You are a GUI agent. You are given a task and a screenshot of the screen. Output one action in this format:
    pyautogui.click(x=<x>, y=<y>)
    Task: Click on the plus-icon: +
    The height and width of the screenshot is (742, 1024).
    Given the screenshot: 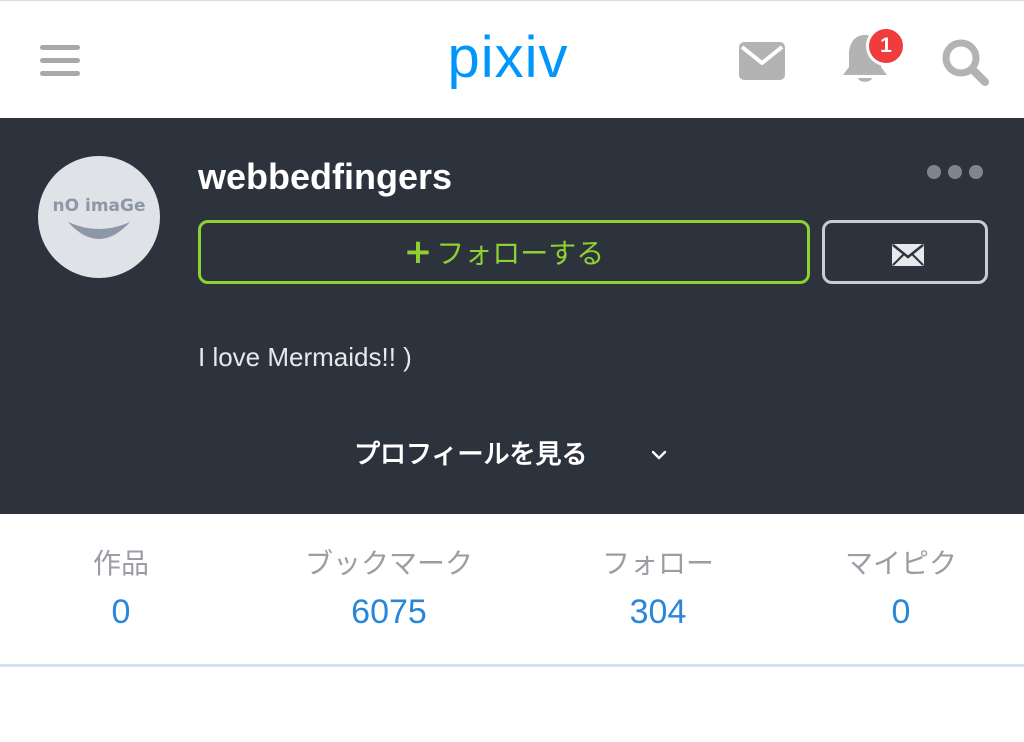 What is the action you would take?
    pyautogui.click(x=418, y=252)
    